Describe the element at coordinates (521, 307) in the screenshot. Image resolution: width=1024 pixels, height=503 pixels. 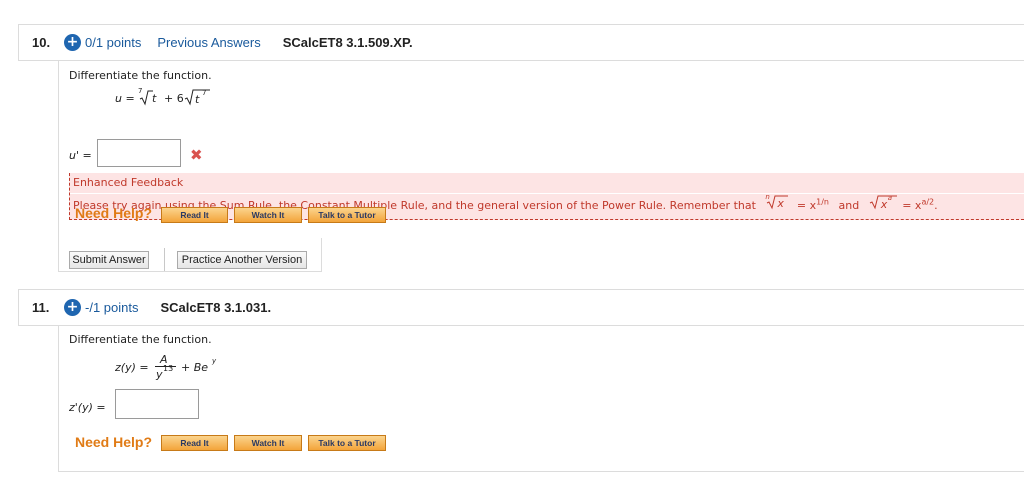
I see `question-11-header: 11. + -/1 points SCalcET8 3.1.031.` at that location.